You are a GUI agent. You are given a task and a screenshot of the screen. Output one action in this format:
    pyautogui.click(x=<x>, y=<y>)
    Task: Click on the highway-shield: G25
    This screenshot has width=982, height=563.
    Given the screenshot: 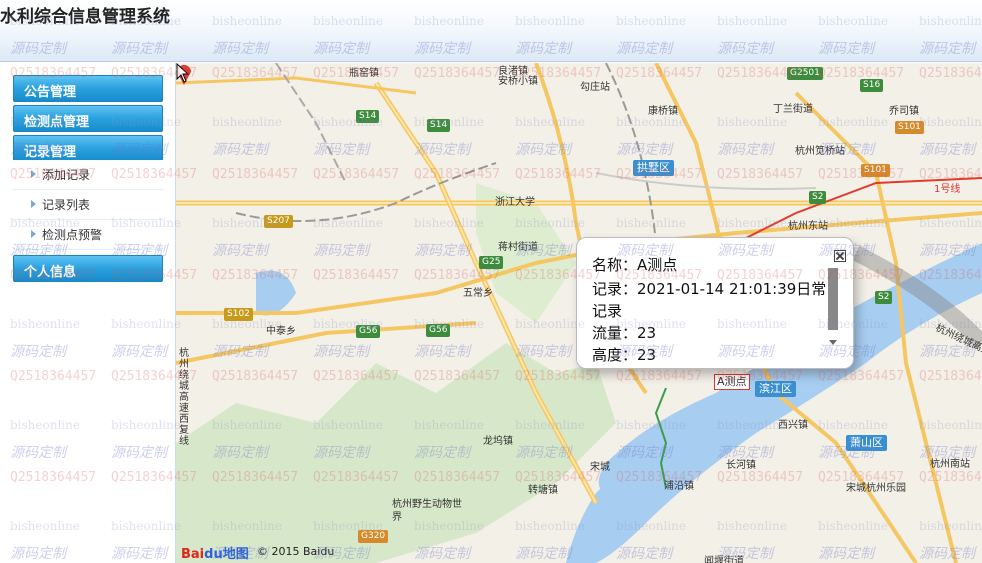 What is the action you would take?
    pyautogui.click(x=491, y=262)
    